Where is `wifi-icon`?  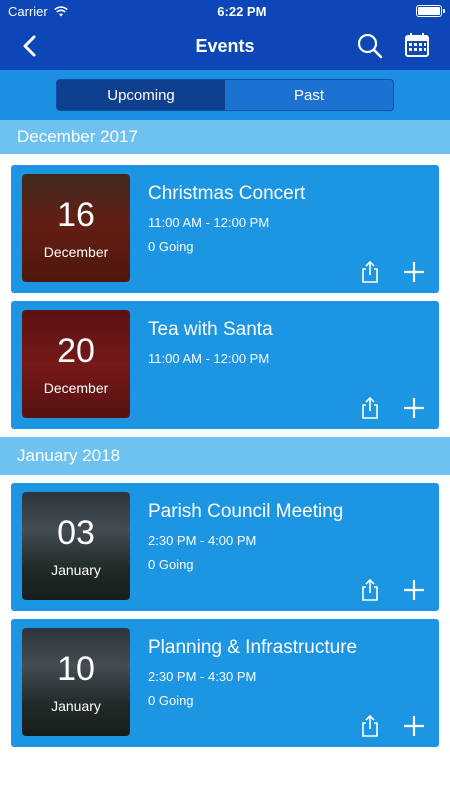
wifi-icon is located at coordinates (60, 10).